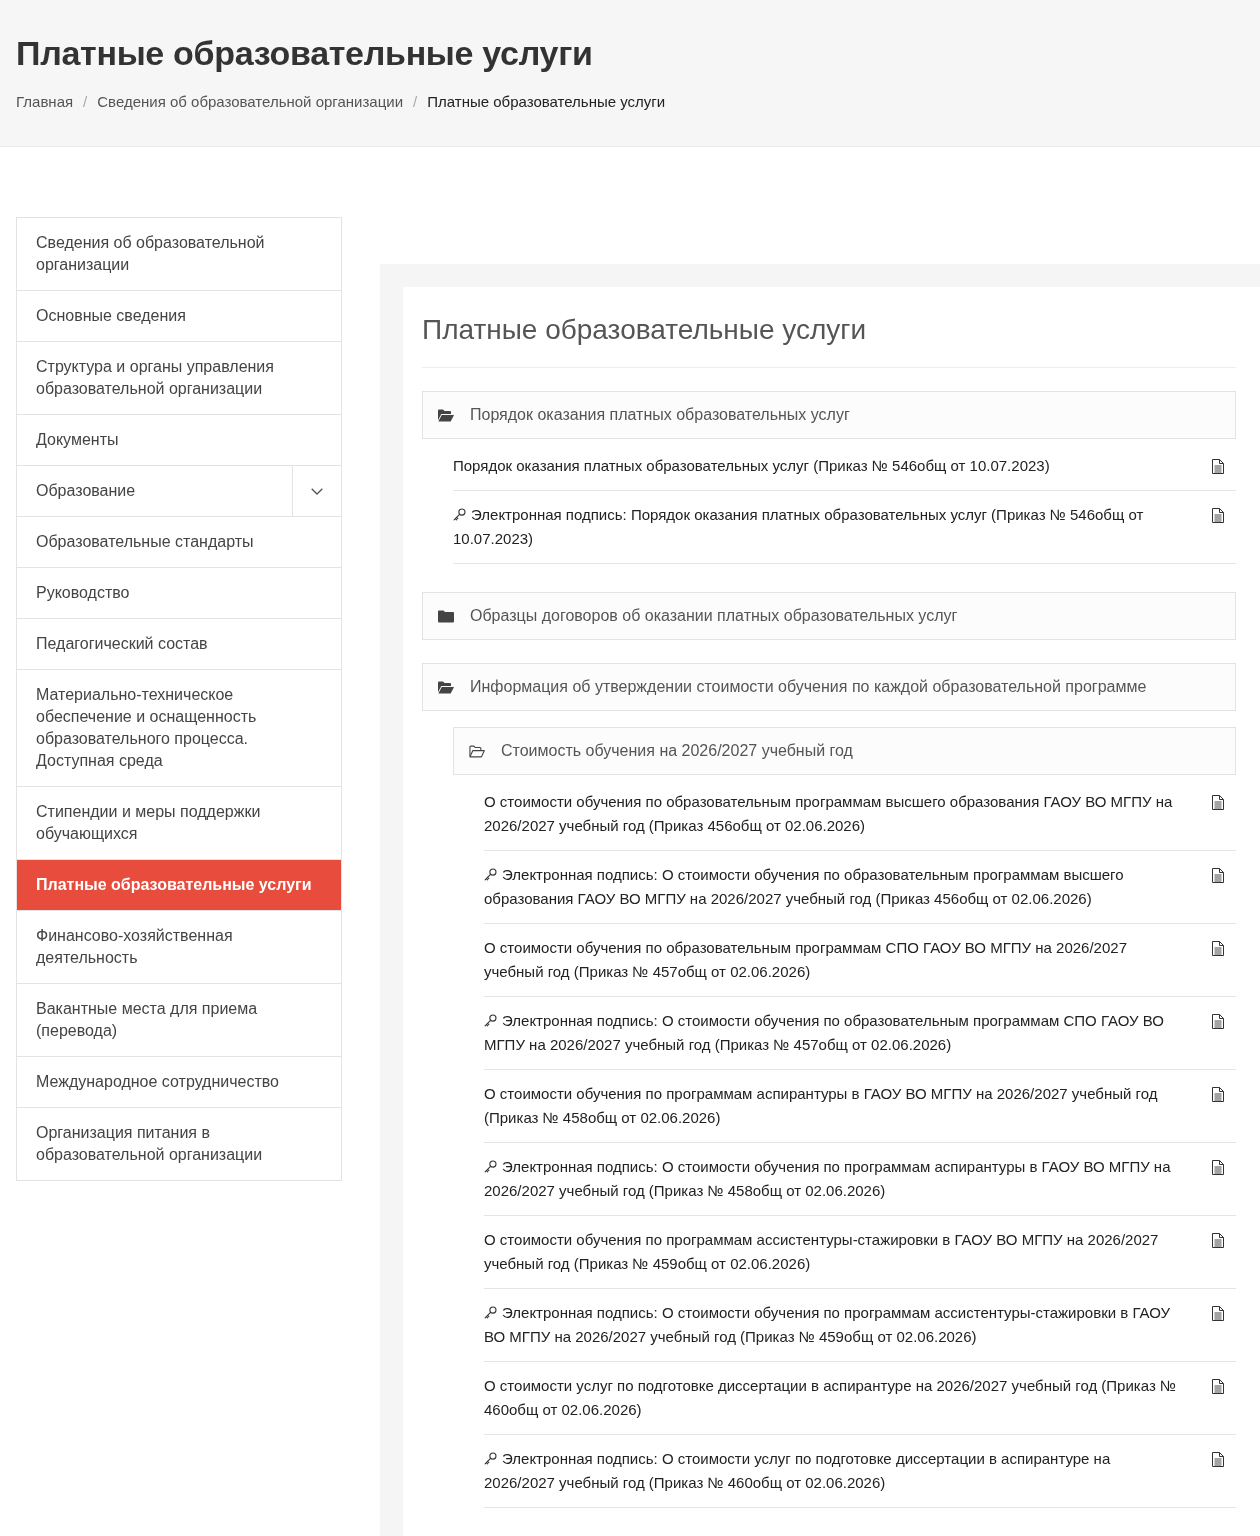 This screenshot has height=1536, width=1260. Describe the element at coordinates (179, 378) in the screenshot. I see `sidebar-link: Структура и органы управления образовательной организации` at that location.